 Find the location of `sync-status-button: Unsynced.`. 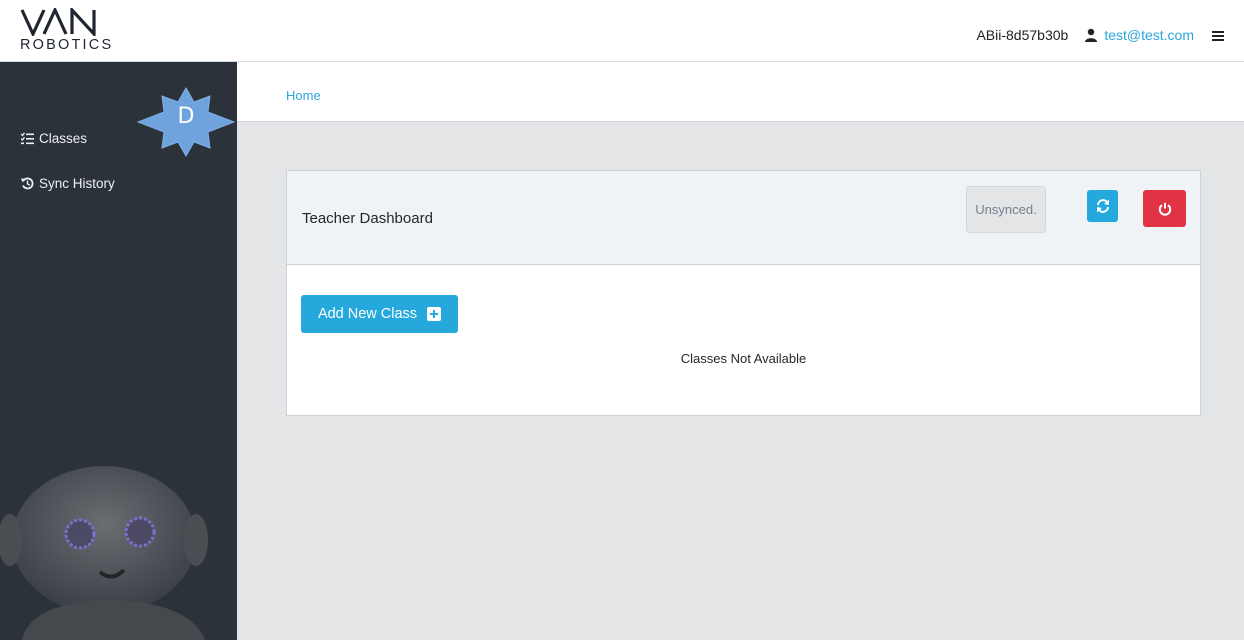

sync-status-button: Unsynced. is located at coordinates (1006, 209).